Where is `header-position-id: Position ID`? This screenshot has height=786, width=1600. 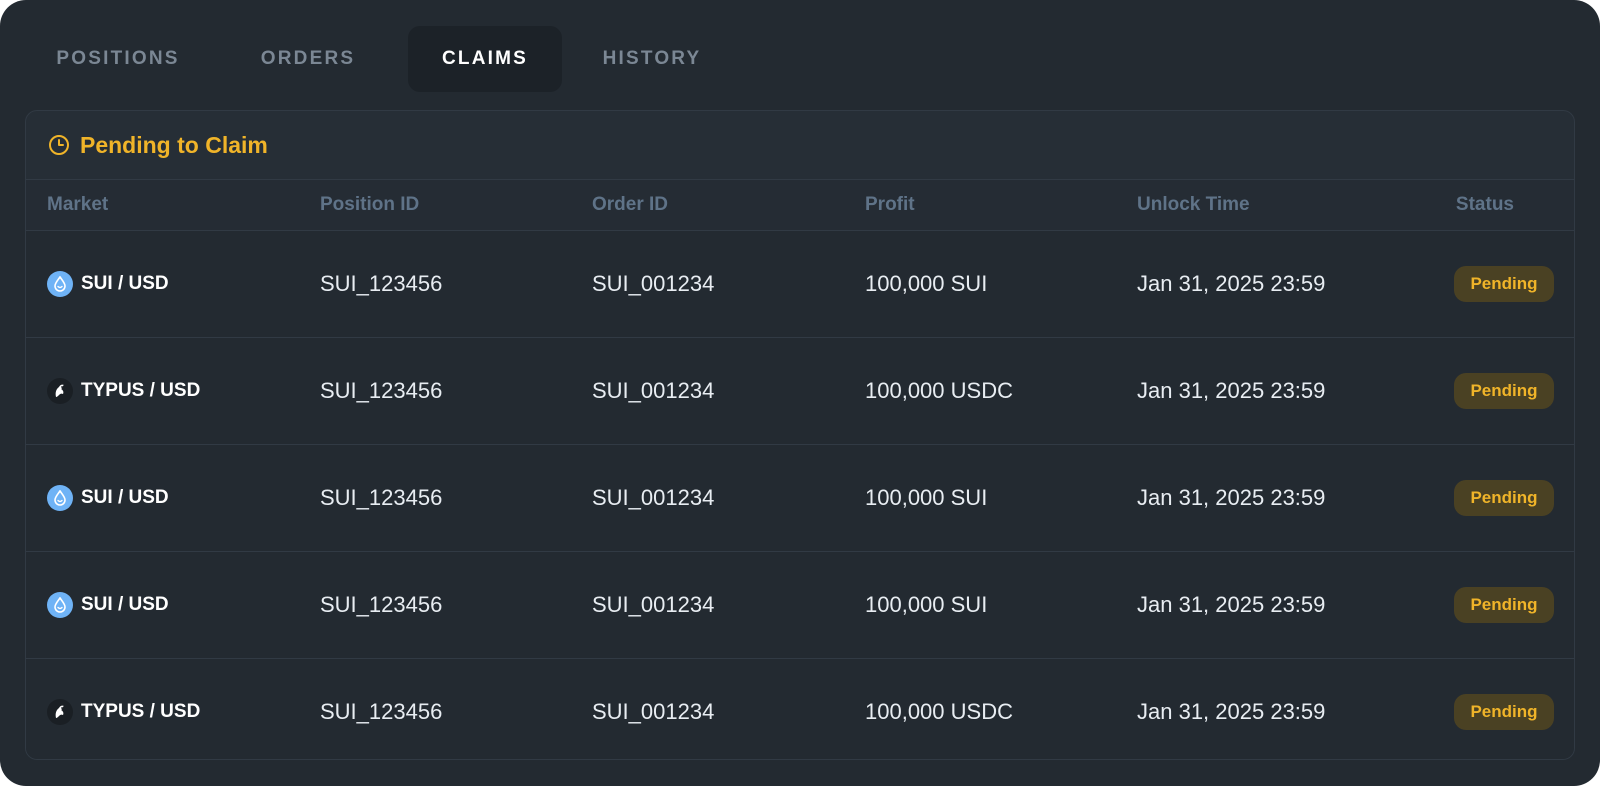
header-position-id: Position ID is located at coordinates (370, 204).